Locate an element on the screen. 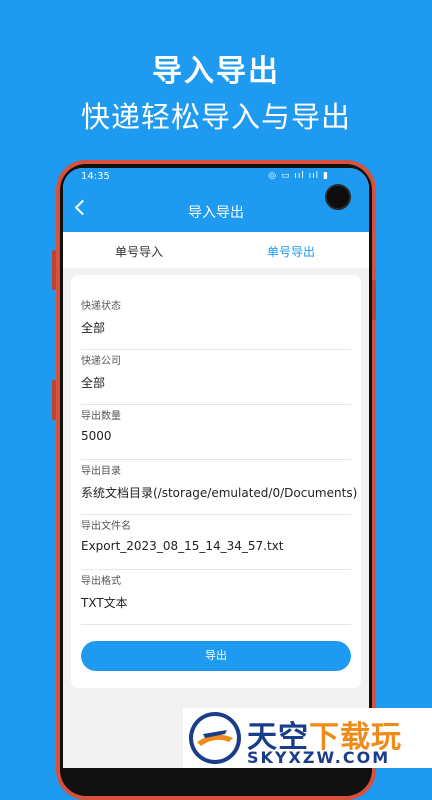  logo-icon is located at coordinates (215, 738).